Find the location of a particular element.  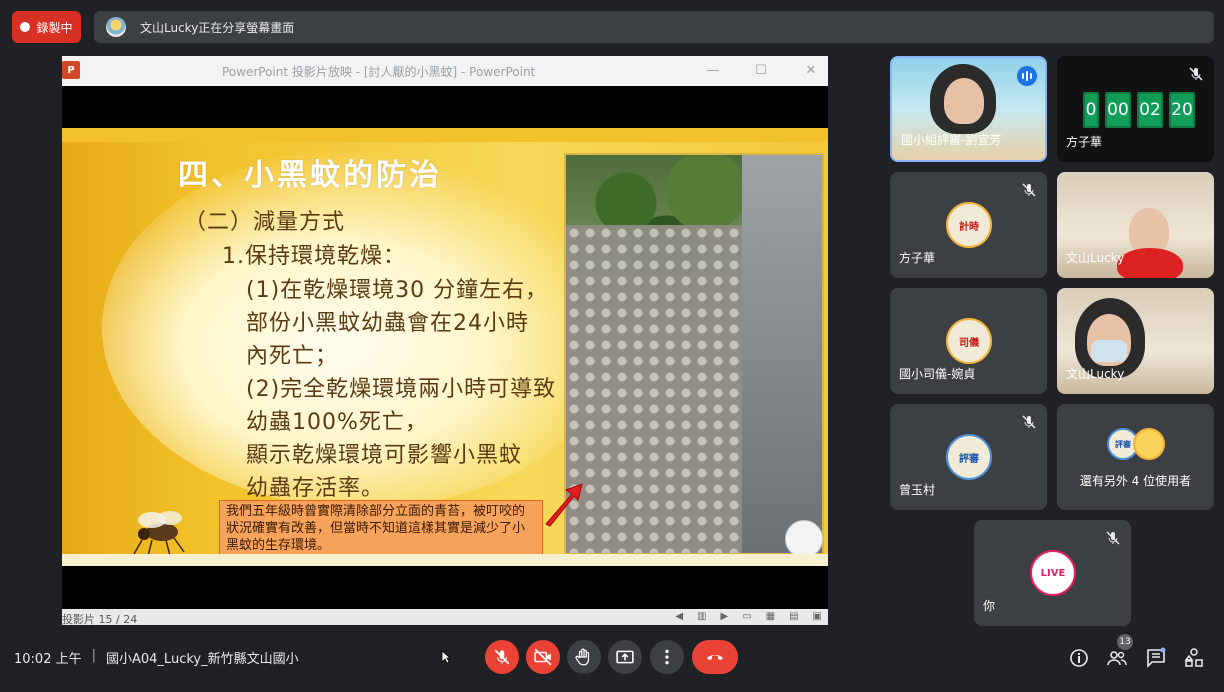

photo-wall is located at coordinates (661, 389).